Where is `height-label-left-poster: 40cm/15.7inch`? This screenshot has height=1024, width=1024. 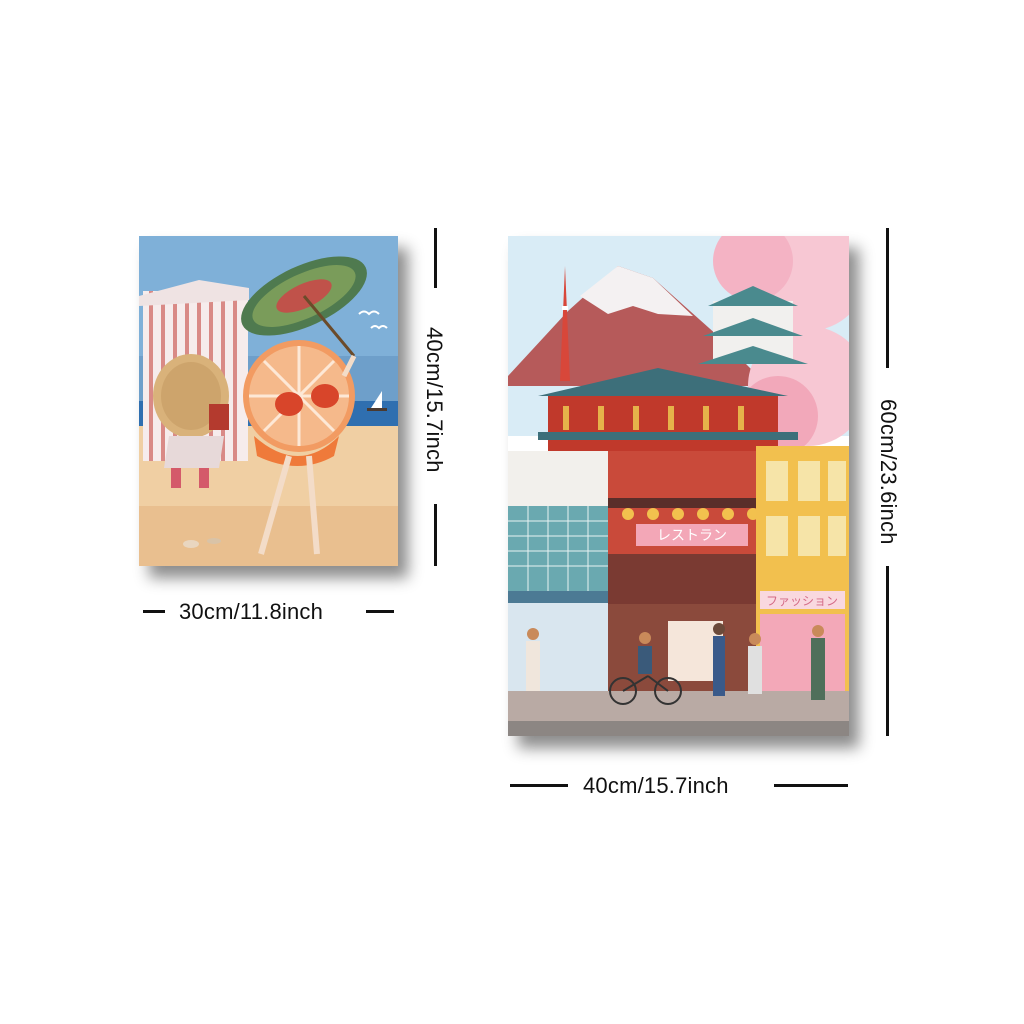 height-label-left-poster: 40cm/15.7inch is located at coordinates (434, 400).